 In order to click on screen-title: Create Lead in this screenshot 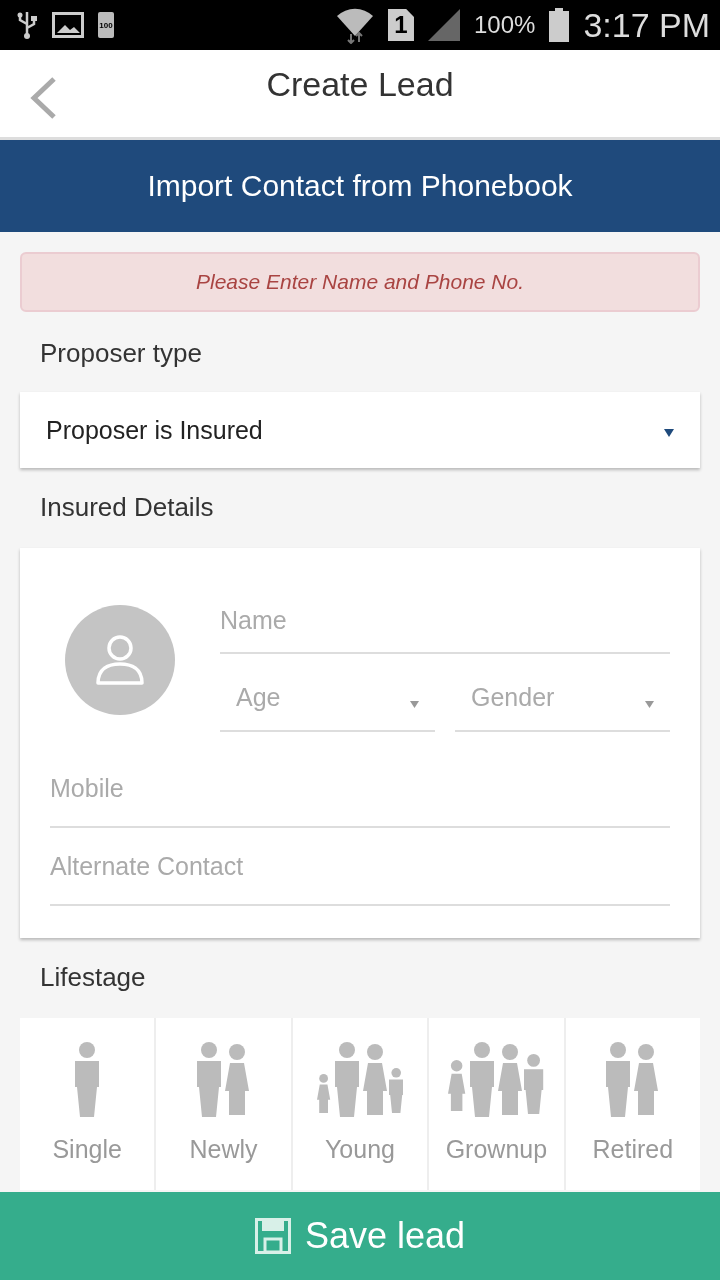, I will do `click(360, 84)`.